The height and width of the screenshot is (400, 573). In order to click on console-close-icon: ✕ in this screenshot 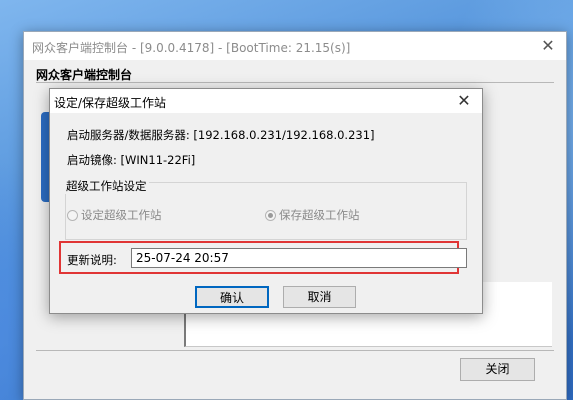, I will do `click(548, 46)`.